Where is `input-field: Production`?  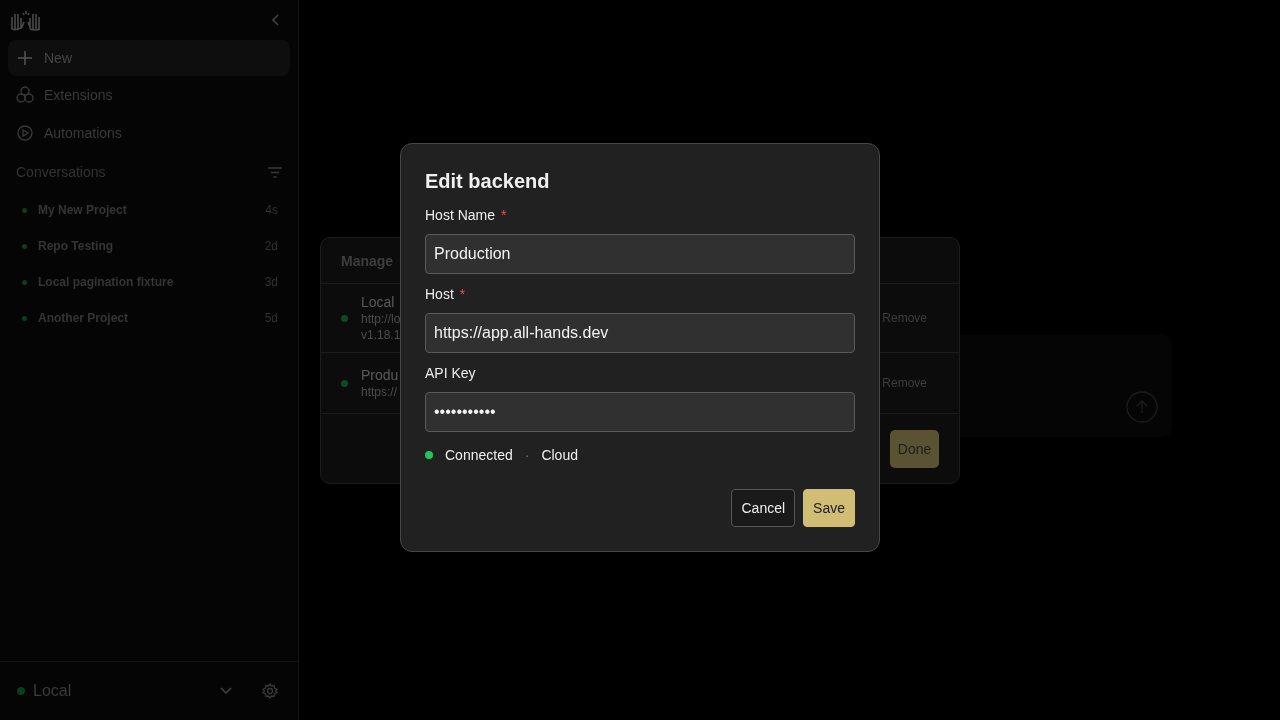
input-field: Production is located at coordinates (640, 254).